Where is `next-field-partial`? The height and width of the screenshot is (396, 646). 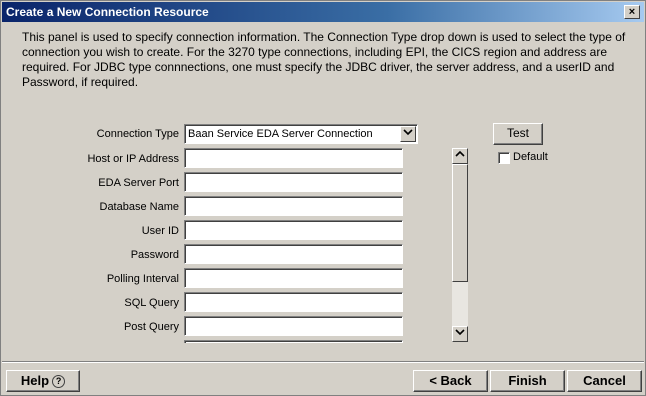
next-field-partial is located at coordinates (293, 341).